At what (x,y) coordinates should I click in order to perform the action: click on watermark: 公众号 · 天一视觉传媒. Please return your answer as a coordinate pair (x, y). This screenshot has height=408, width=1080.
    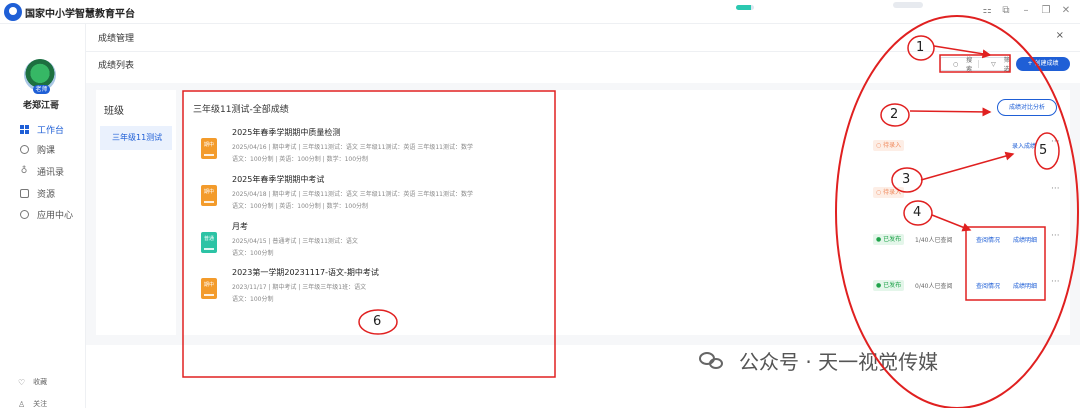
    Looking at the image, I should click on (818, 360).